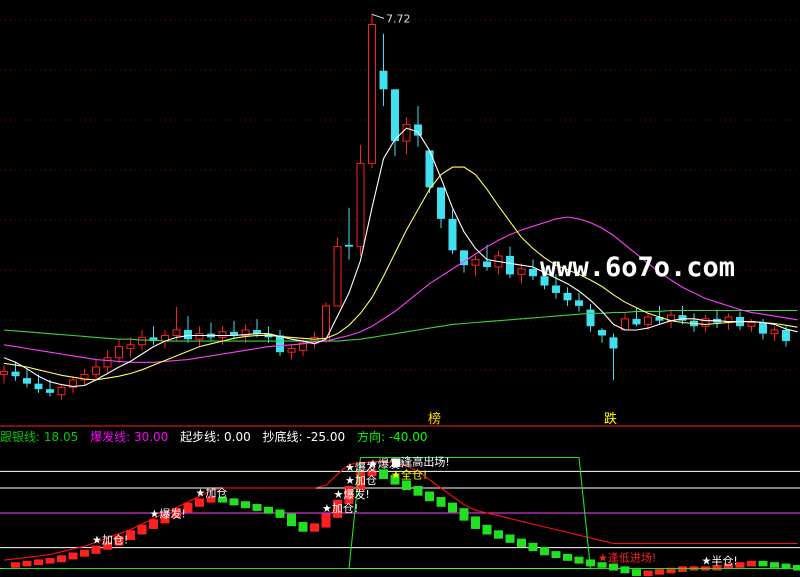 This screenshot has height=577, width=800. Describe the element at coordinates (434, 419) in the screenshot. I see `period-label-1: 榜` at that location.